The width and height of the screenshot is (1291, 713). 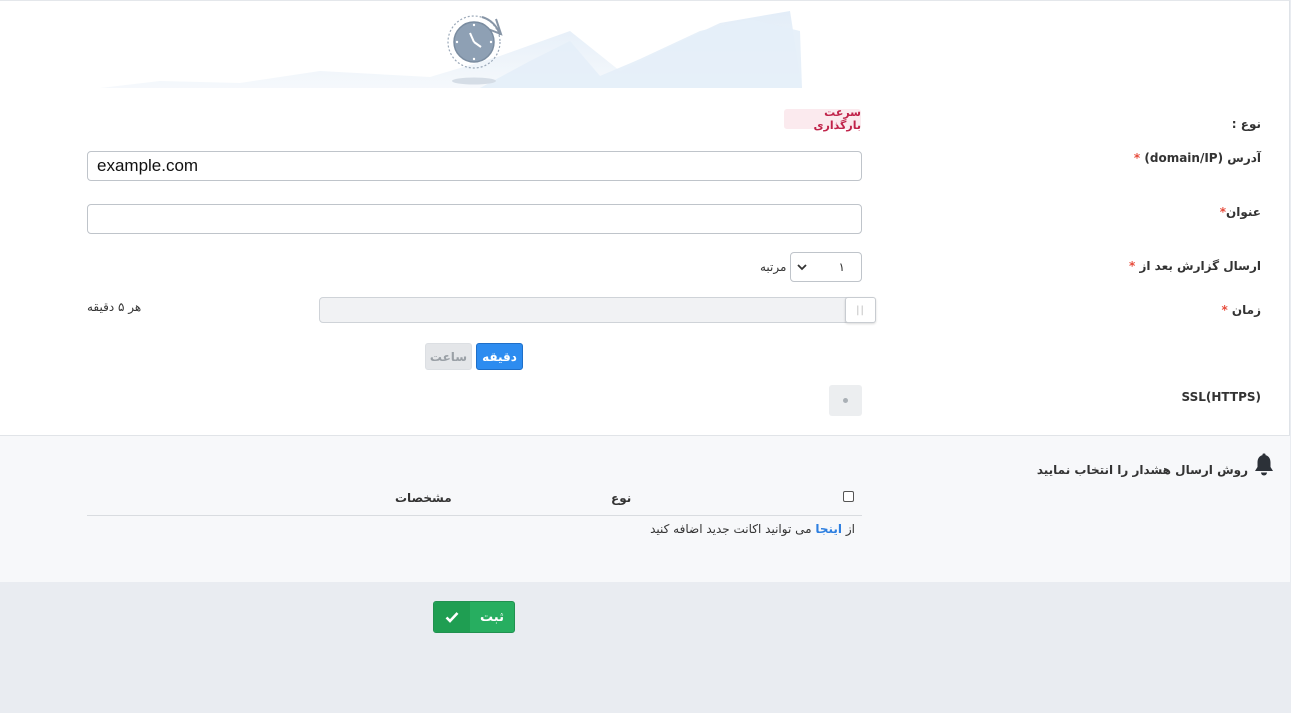 I want to click on title-label-text: عنوان, so click(x=1243, y=212).